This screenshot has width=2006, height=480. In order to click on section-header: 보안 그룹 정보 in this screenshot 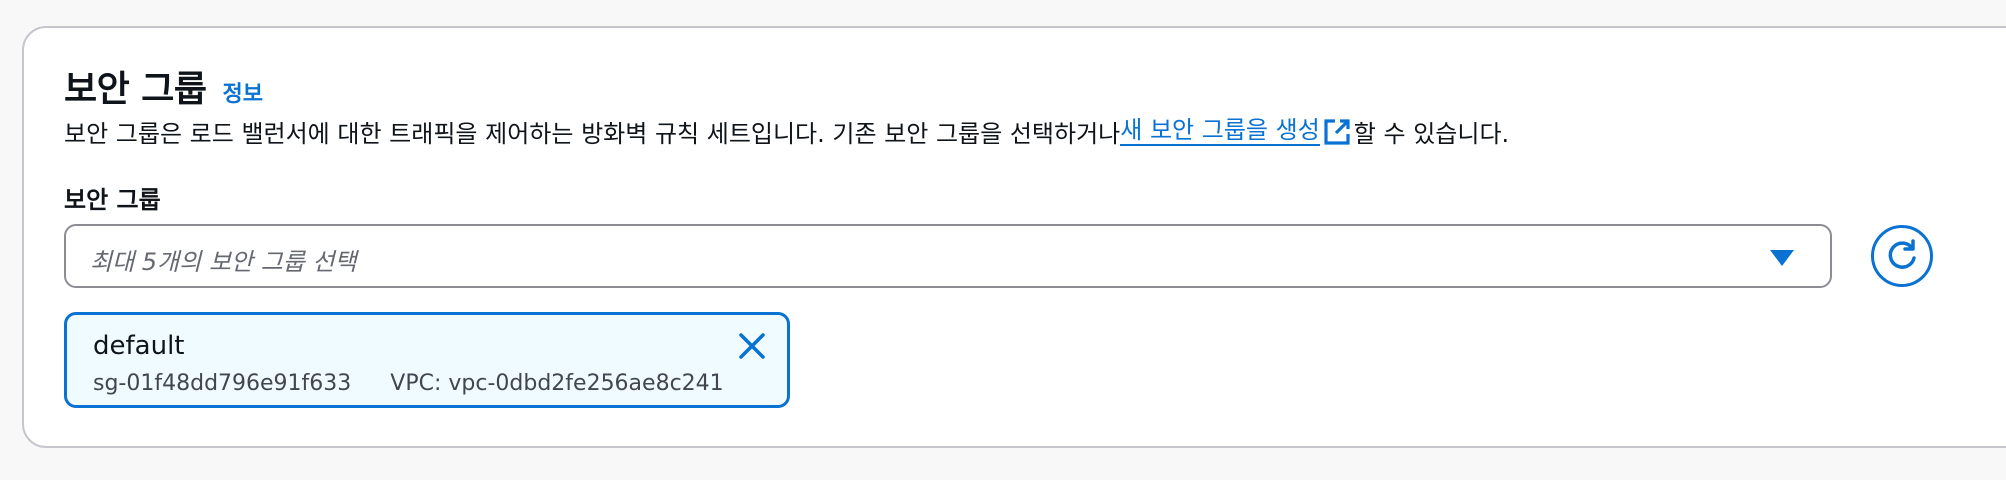, I will do `click(163, 86)`.